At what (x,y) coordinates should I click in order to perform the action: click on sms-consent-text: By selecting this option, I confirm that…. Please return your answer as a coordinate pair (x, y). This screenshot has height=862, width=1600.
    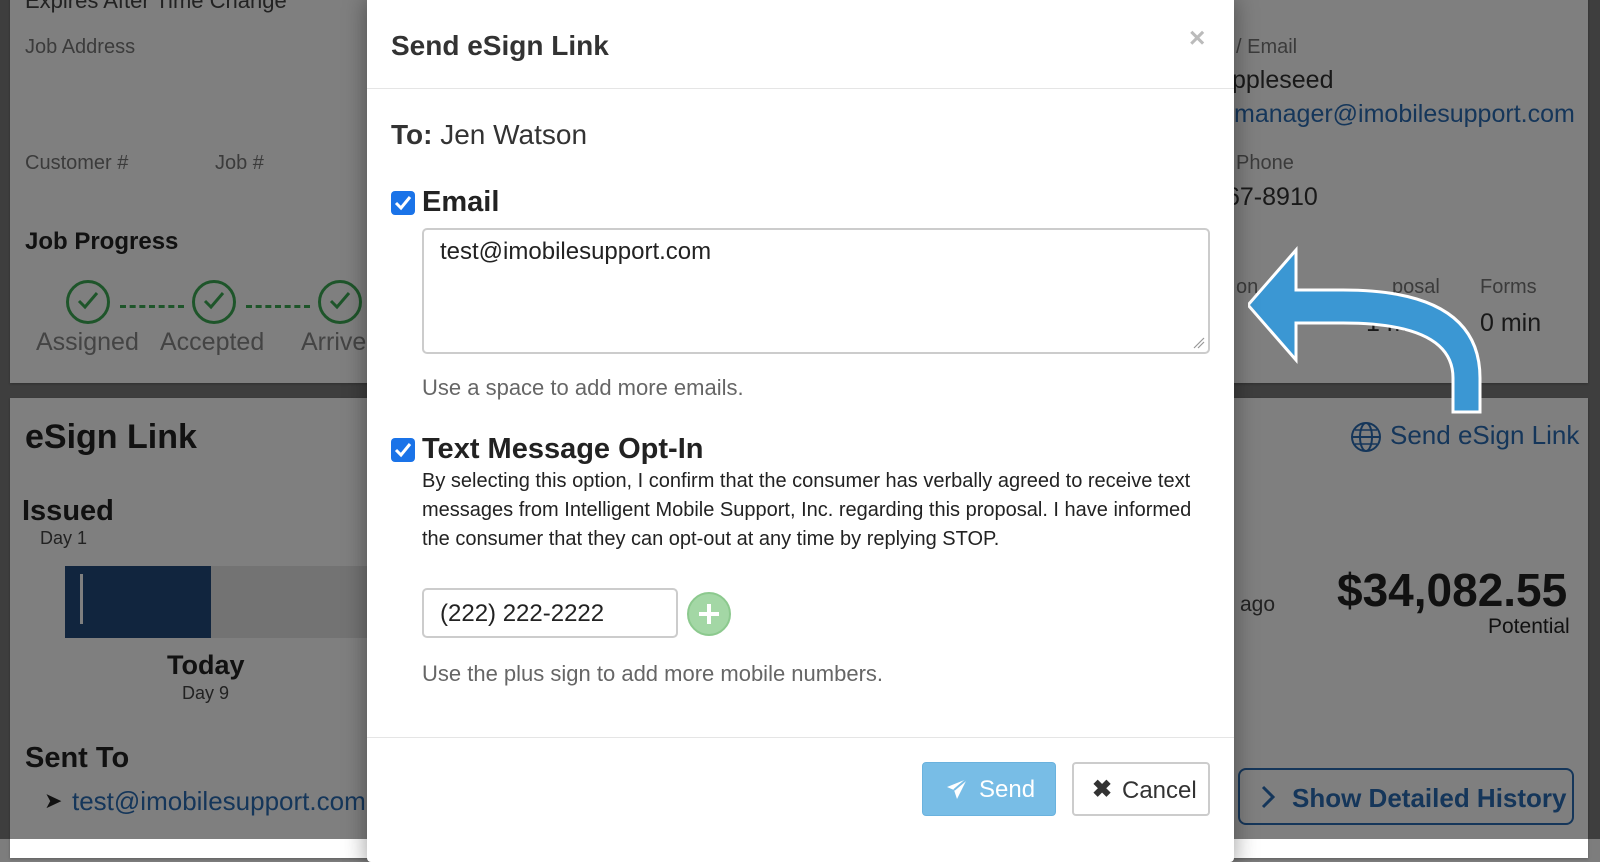
    Looking at the image, I should click on (807, 510).